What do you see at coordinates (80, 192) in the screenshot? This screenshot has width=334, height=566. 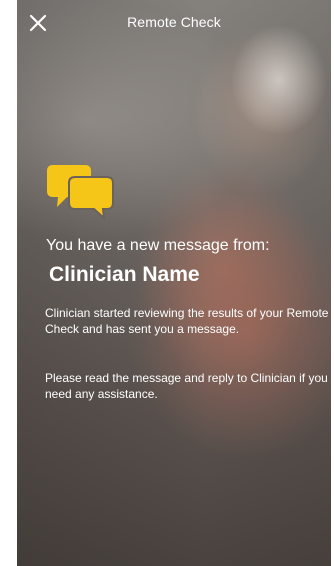 I see `chat-bubbles-icon` at bounding box center [80, 192].